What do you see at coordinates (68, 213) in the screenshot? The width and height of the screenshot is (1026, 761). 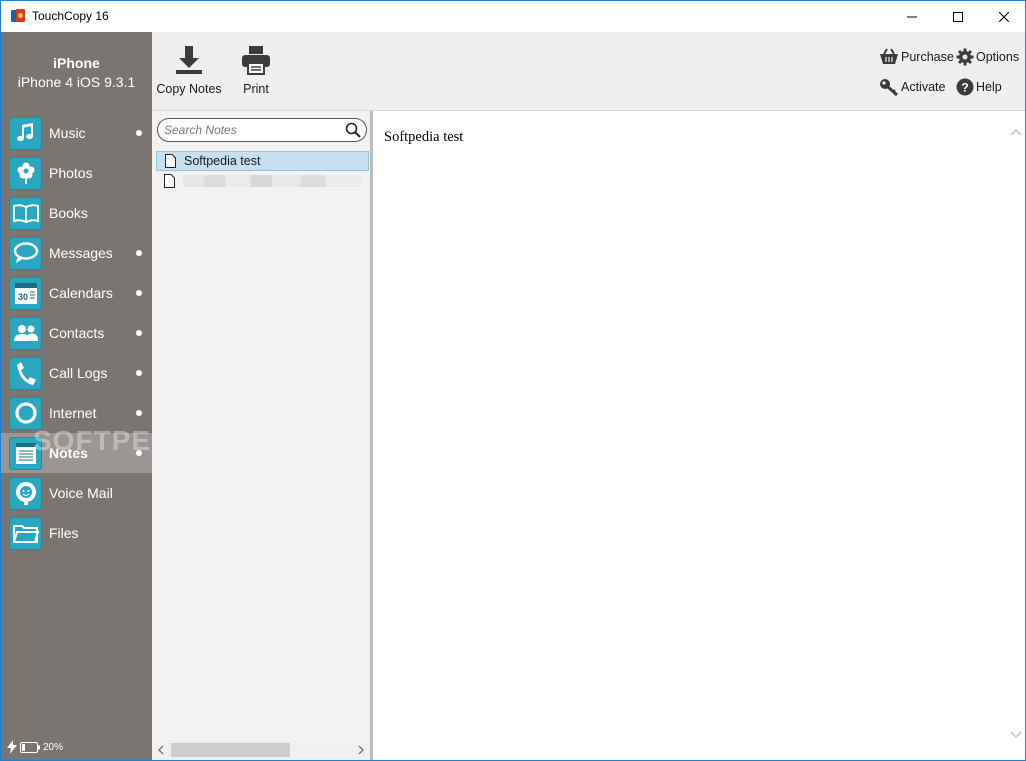 I see `sidebar-item-label: Books` at bounding box center [68, 213].